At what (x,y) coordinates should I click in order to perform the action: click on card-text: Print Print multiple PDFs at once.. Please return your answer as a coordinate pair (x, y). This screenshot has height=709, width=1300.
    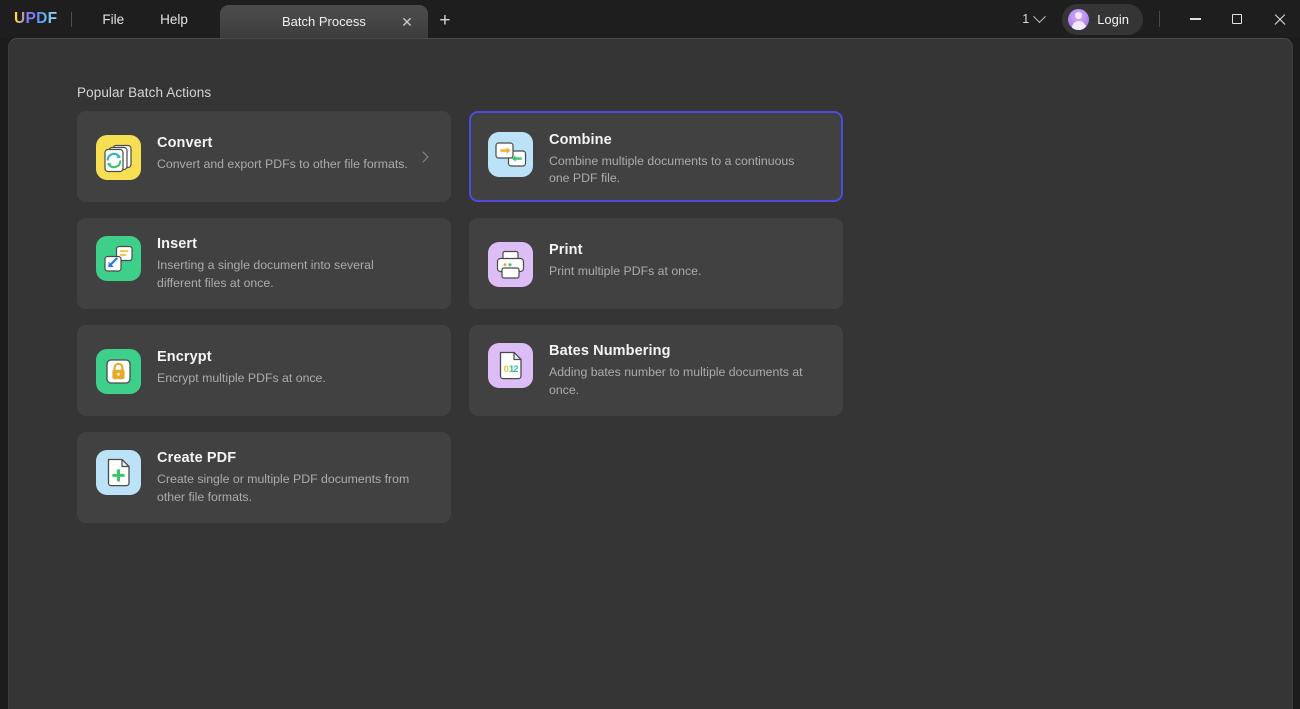
    Looking at the image, I should click on (625, 260).